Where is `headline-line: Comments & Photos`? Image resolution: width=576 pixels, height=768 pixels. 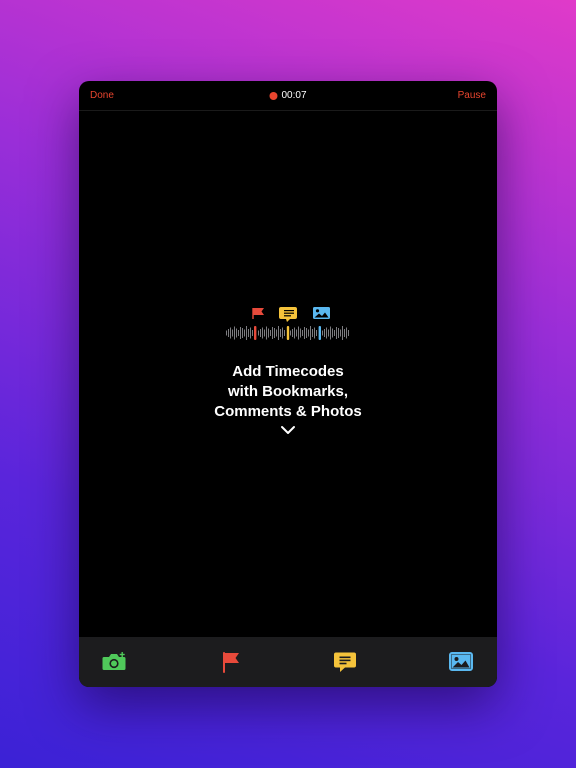
headline-line: Comments & Photos is located at coordinates (288, 411).